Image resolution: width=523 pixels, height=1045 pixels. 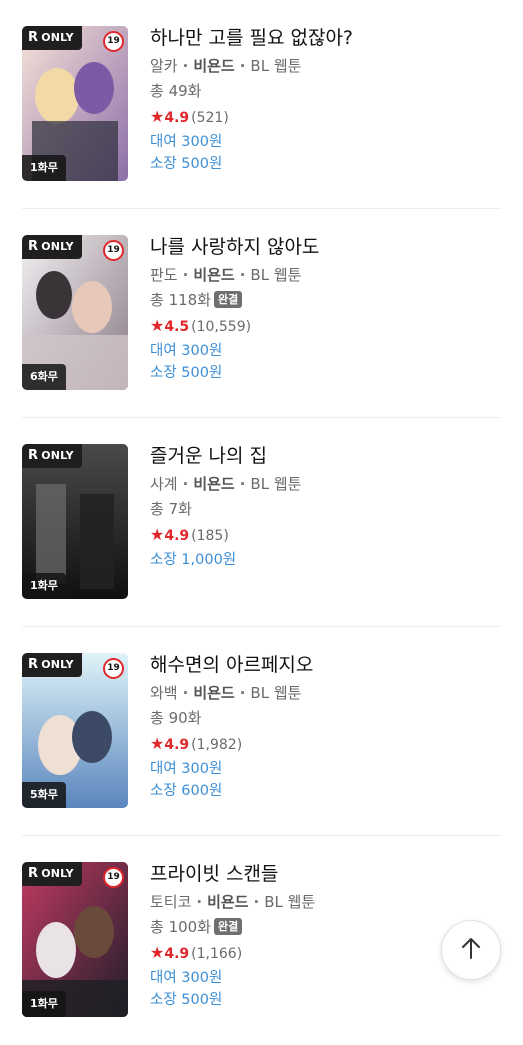 I want to click on author: 사계, so click(x=164, y=484).